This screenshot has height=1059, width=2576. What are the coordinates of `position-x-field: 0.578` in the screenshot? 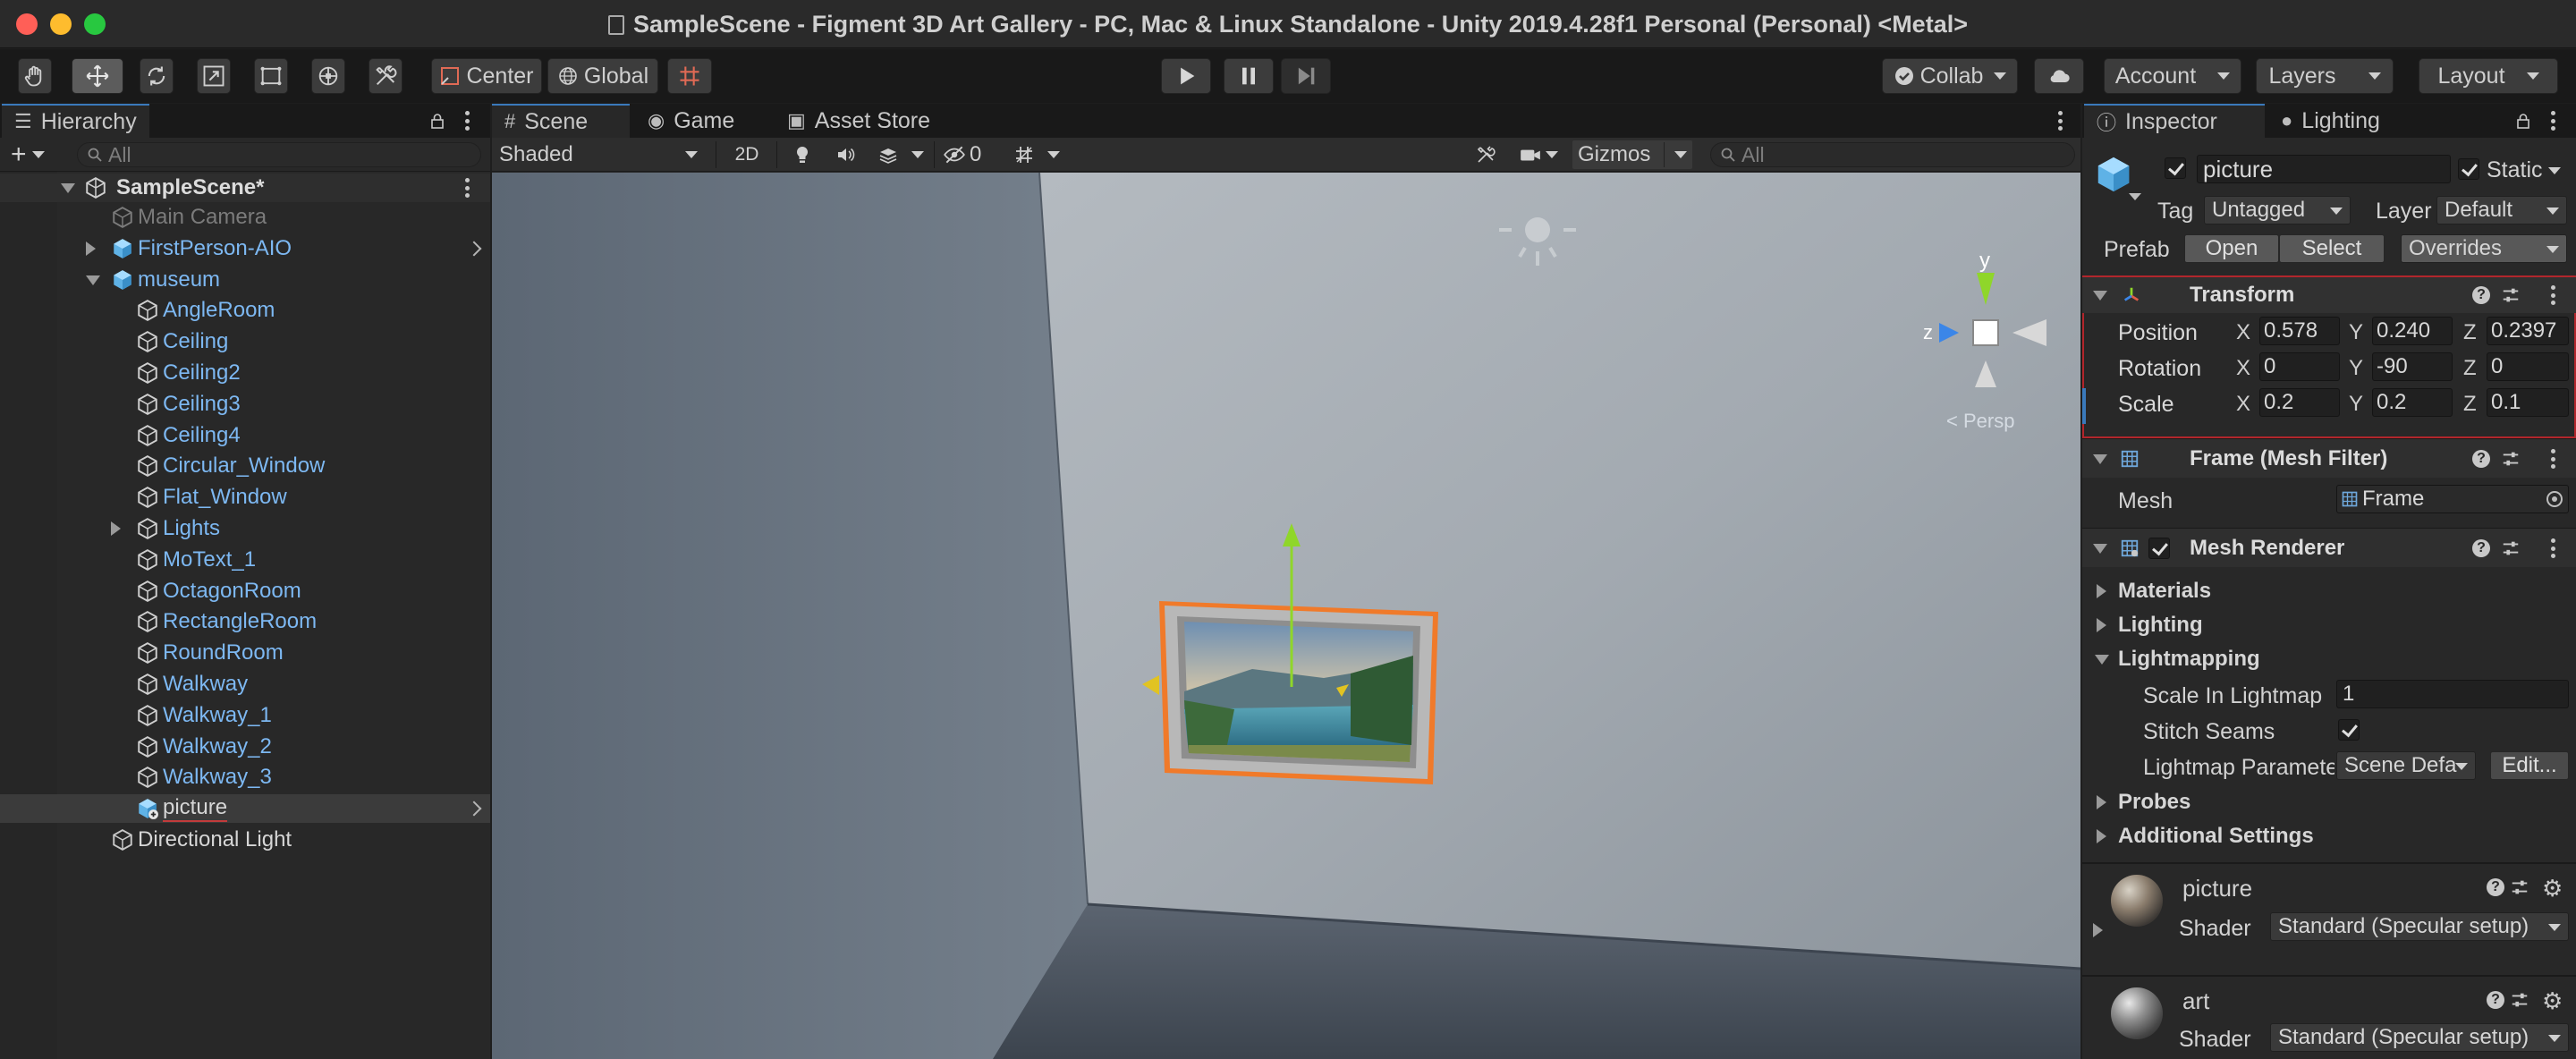 It's located at (2299, 331).